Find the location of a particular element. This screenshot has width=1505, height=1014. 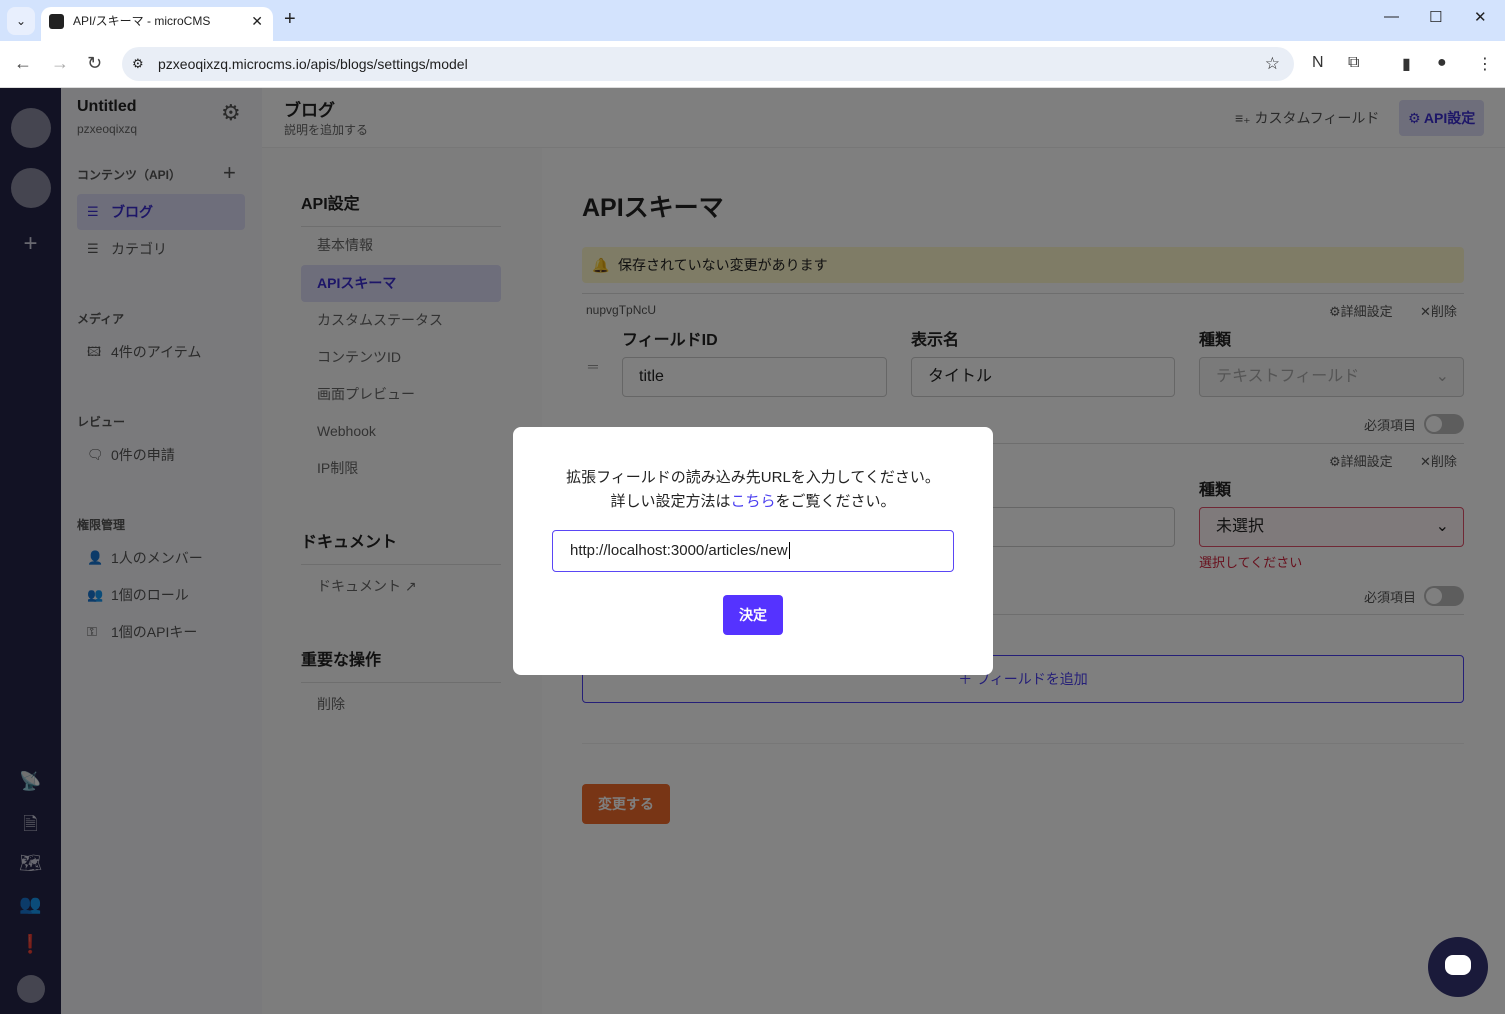

reload-icon: ↻ is located at coordinates (94, 63).